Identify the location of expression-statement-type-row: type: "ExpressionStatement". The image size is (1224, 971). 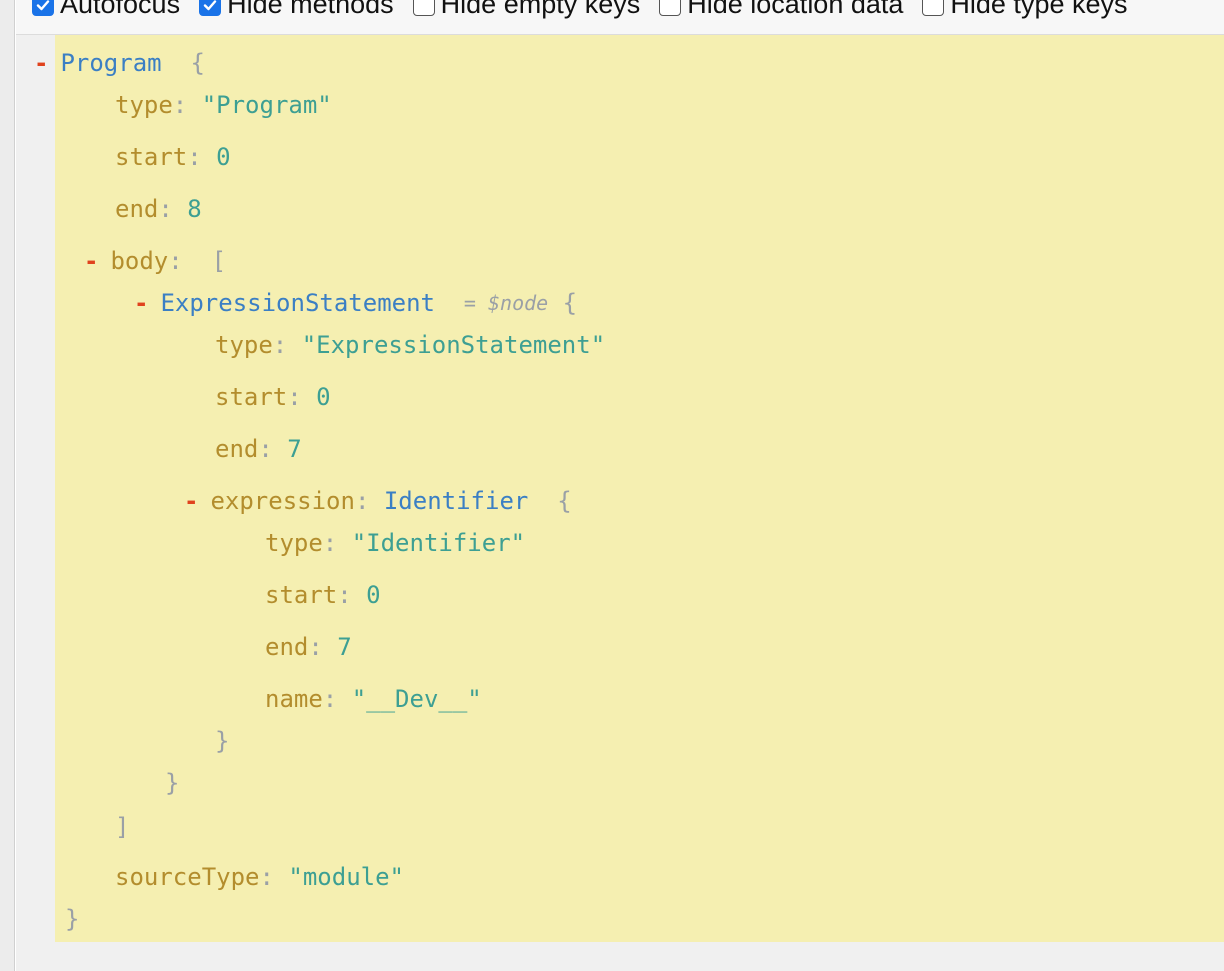
(410, 345).